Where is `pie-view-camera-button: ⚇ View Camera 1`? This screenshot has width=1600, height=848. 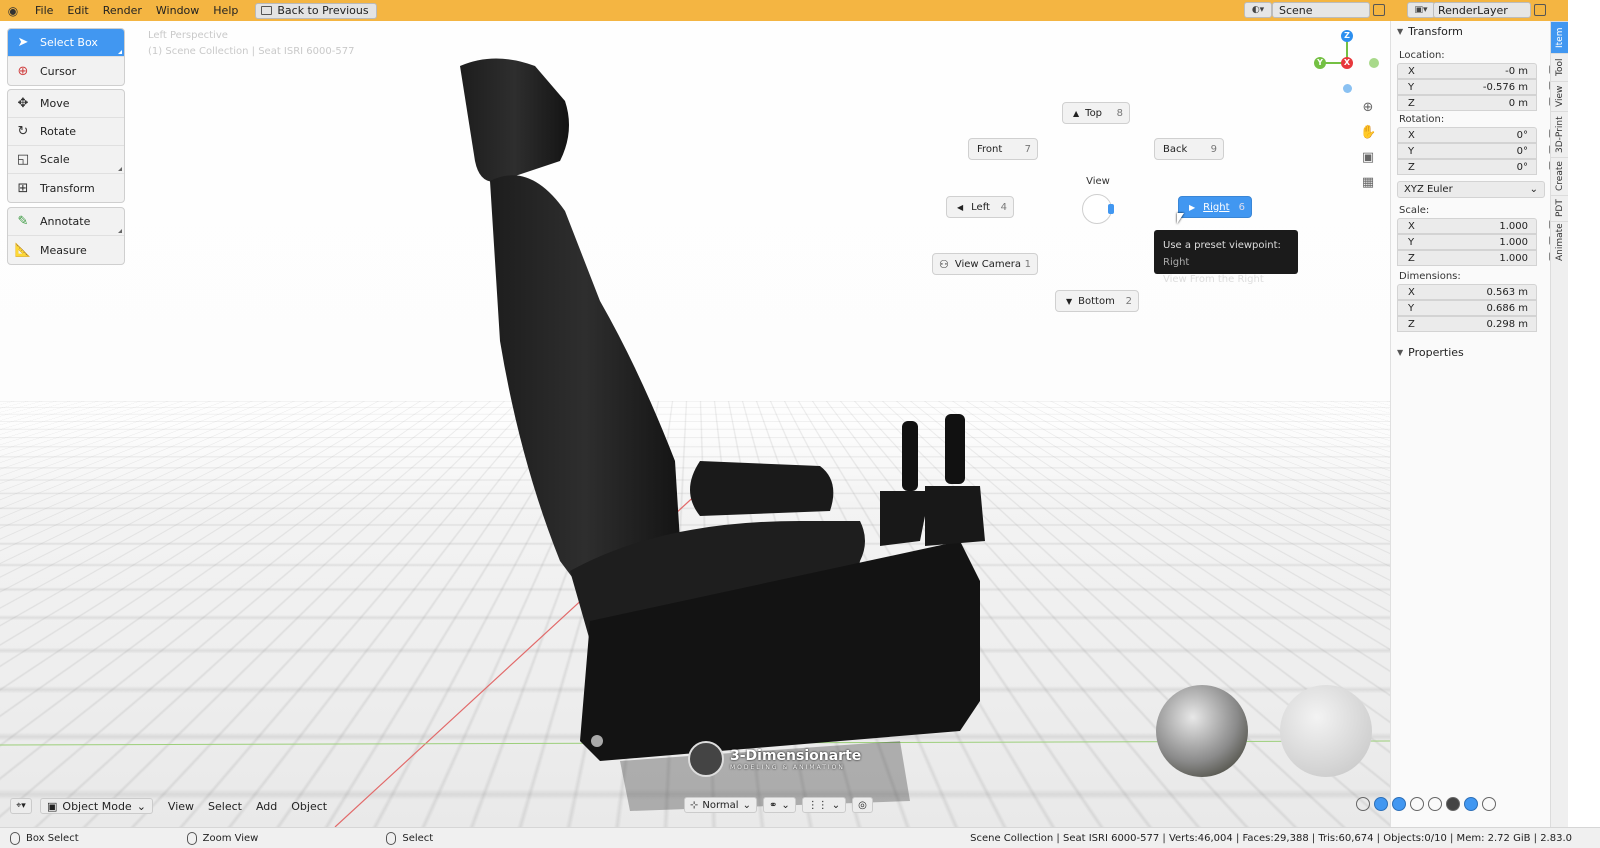
pie-view-camera-button: ⚇ View Camera 1 is located at coordinates (985, 264).